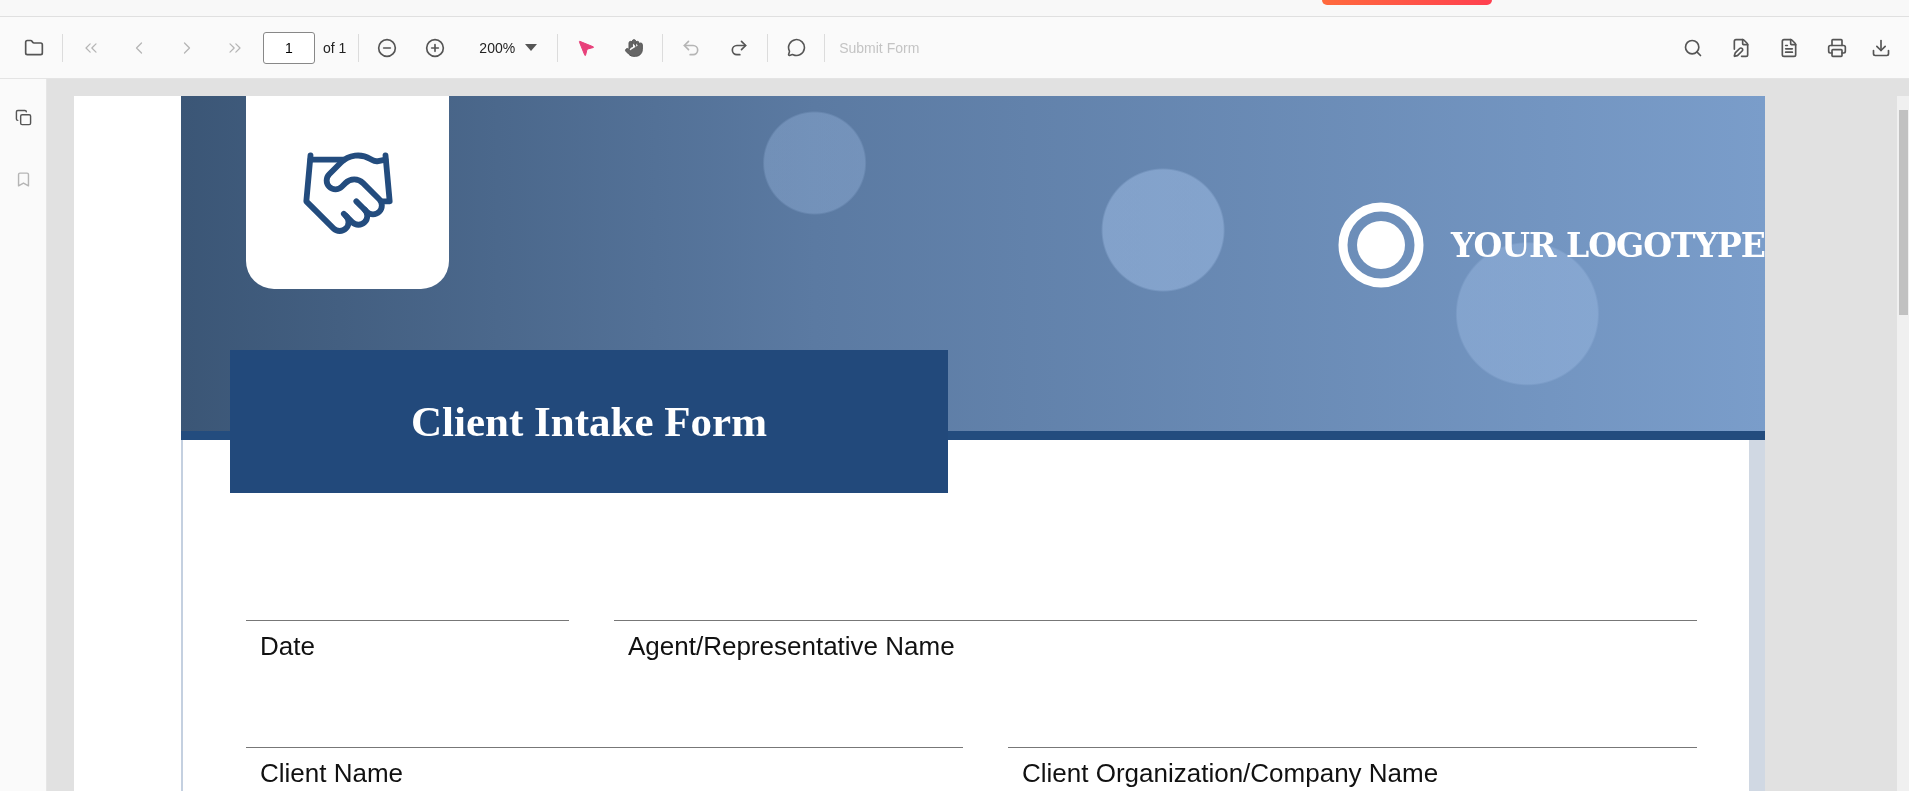 This screenshot has height=792, width=1909. I want to click on zoom-dropdown: 200%, so click(506, 47).